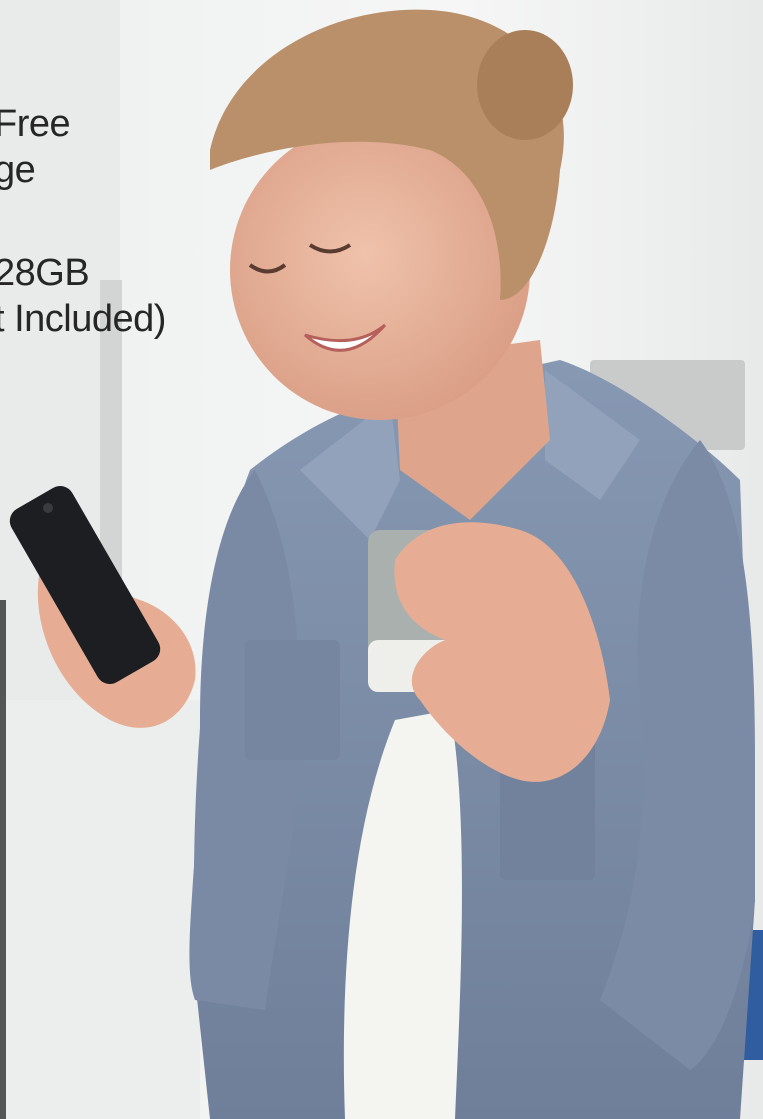  I want to click on background-counter, so click(100, 909).